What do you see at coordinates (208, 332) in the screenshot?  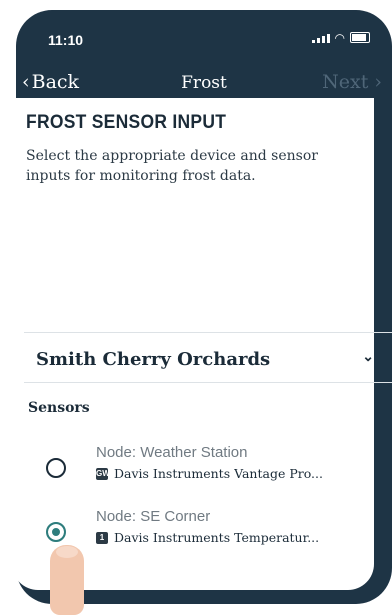 I see `divider-top` at bounding box center [208, 332].